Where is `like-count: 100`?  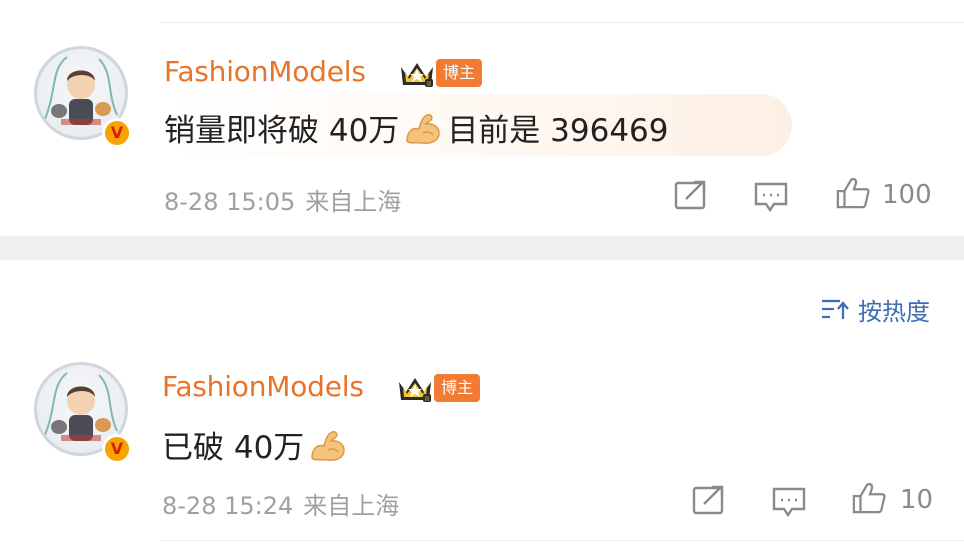 like-count: 100 is located at coordinates (907, 195).